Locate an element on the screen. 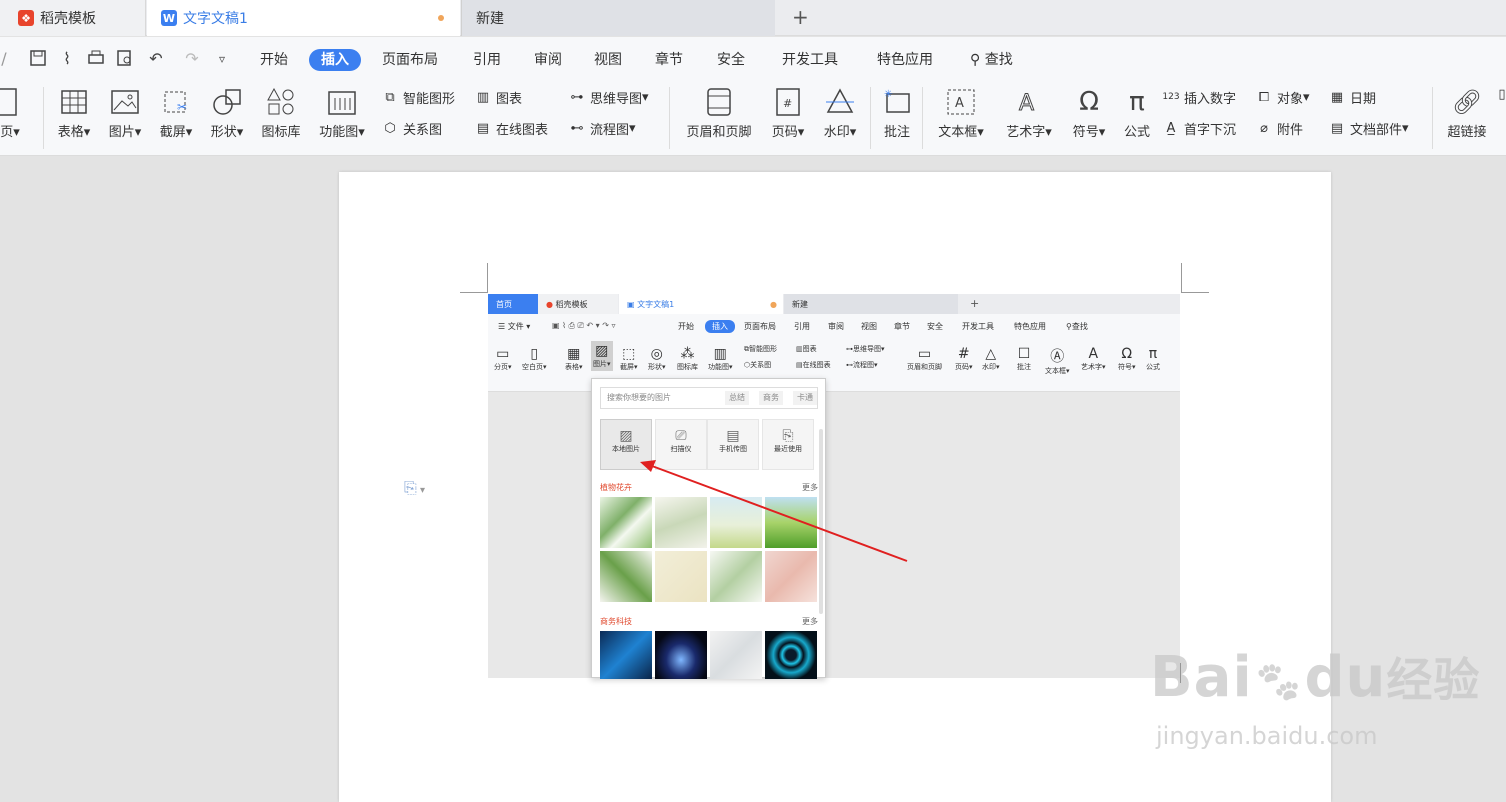 Image resolution: width=1506 pixels, height=802 pixels. baidu-watermark: Bai🐾︎du经验 is located at coordinates (1315, 677).